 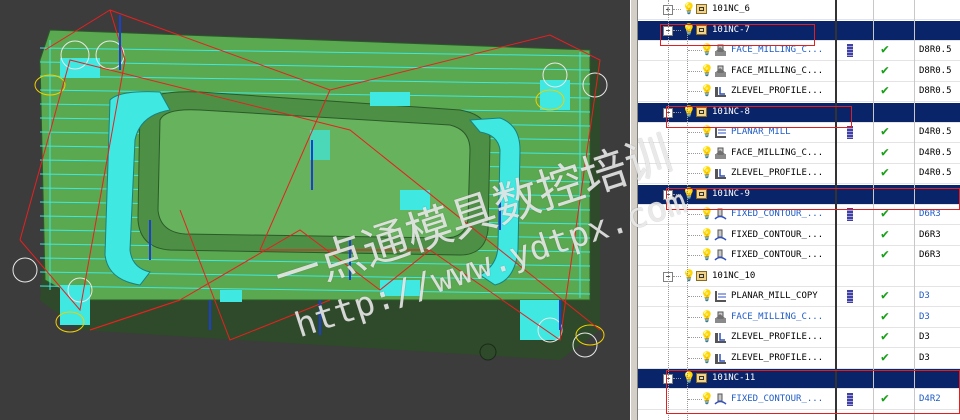 I want to click on program-group-label: 101NC_6, so click(x=731, y=9).